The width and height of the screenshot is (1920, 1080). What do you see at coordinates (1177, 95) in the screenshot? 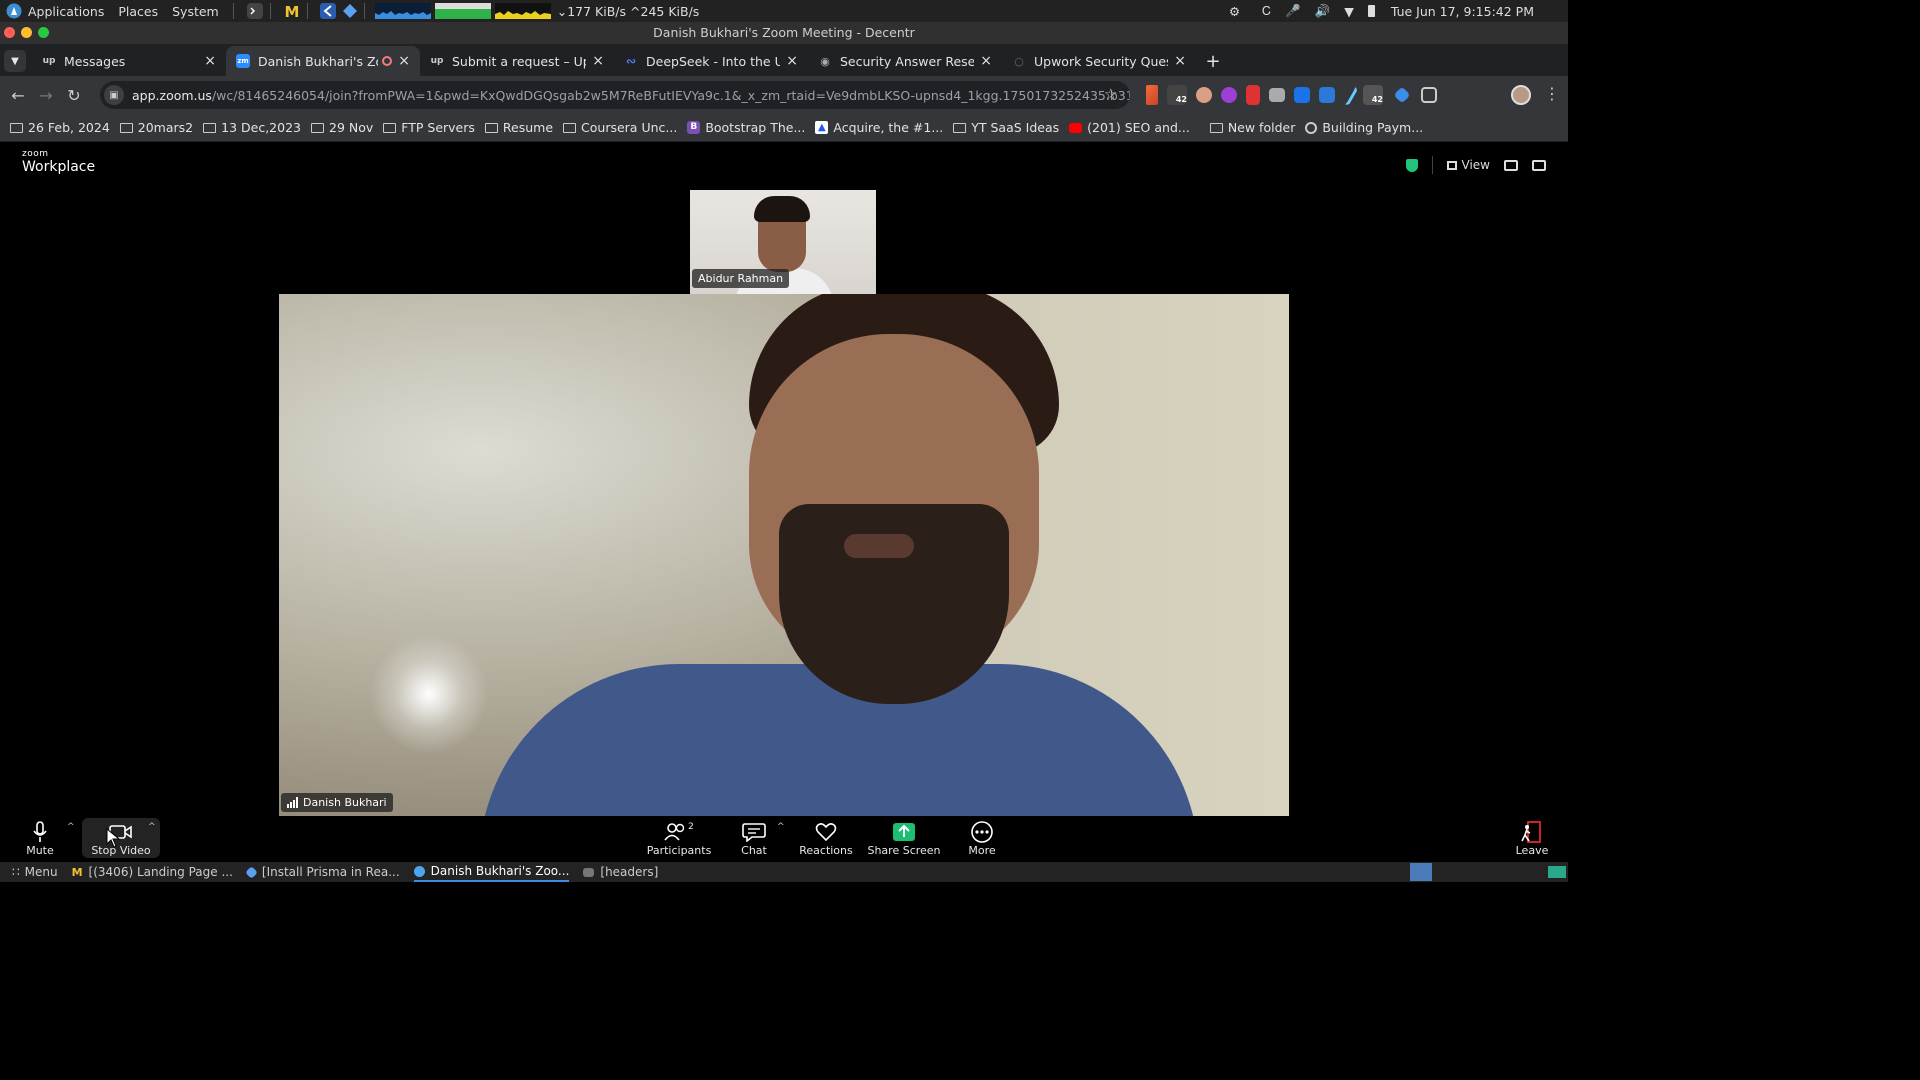
I see `extension-calendar-icon: 42` at bounding box center [1177, 95].